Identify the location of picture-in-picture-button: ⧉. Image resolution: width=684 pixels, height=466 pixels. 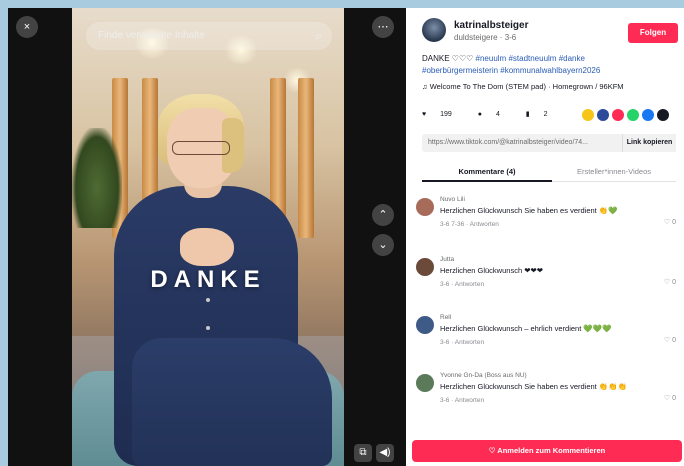
(363, 453).